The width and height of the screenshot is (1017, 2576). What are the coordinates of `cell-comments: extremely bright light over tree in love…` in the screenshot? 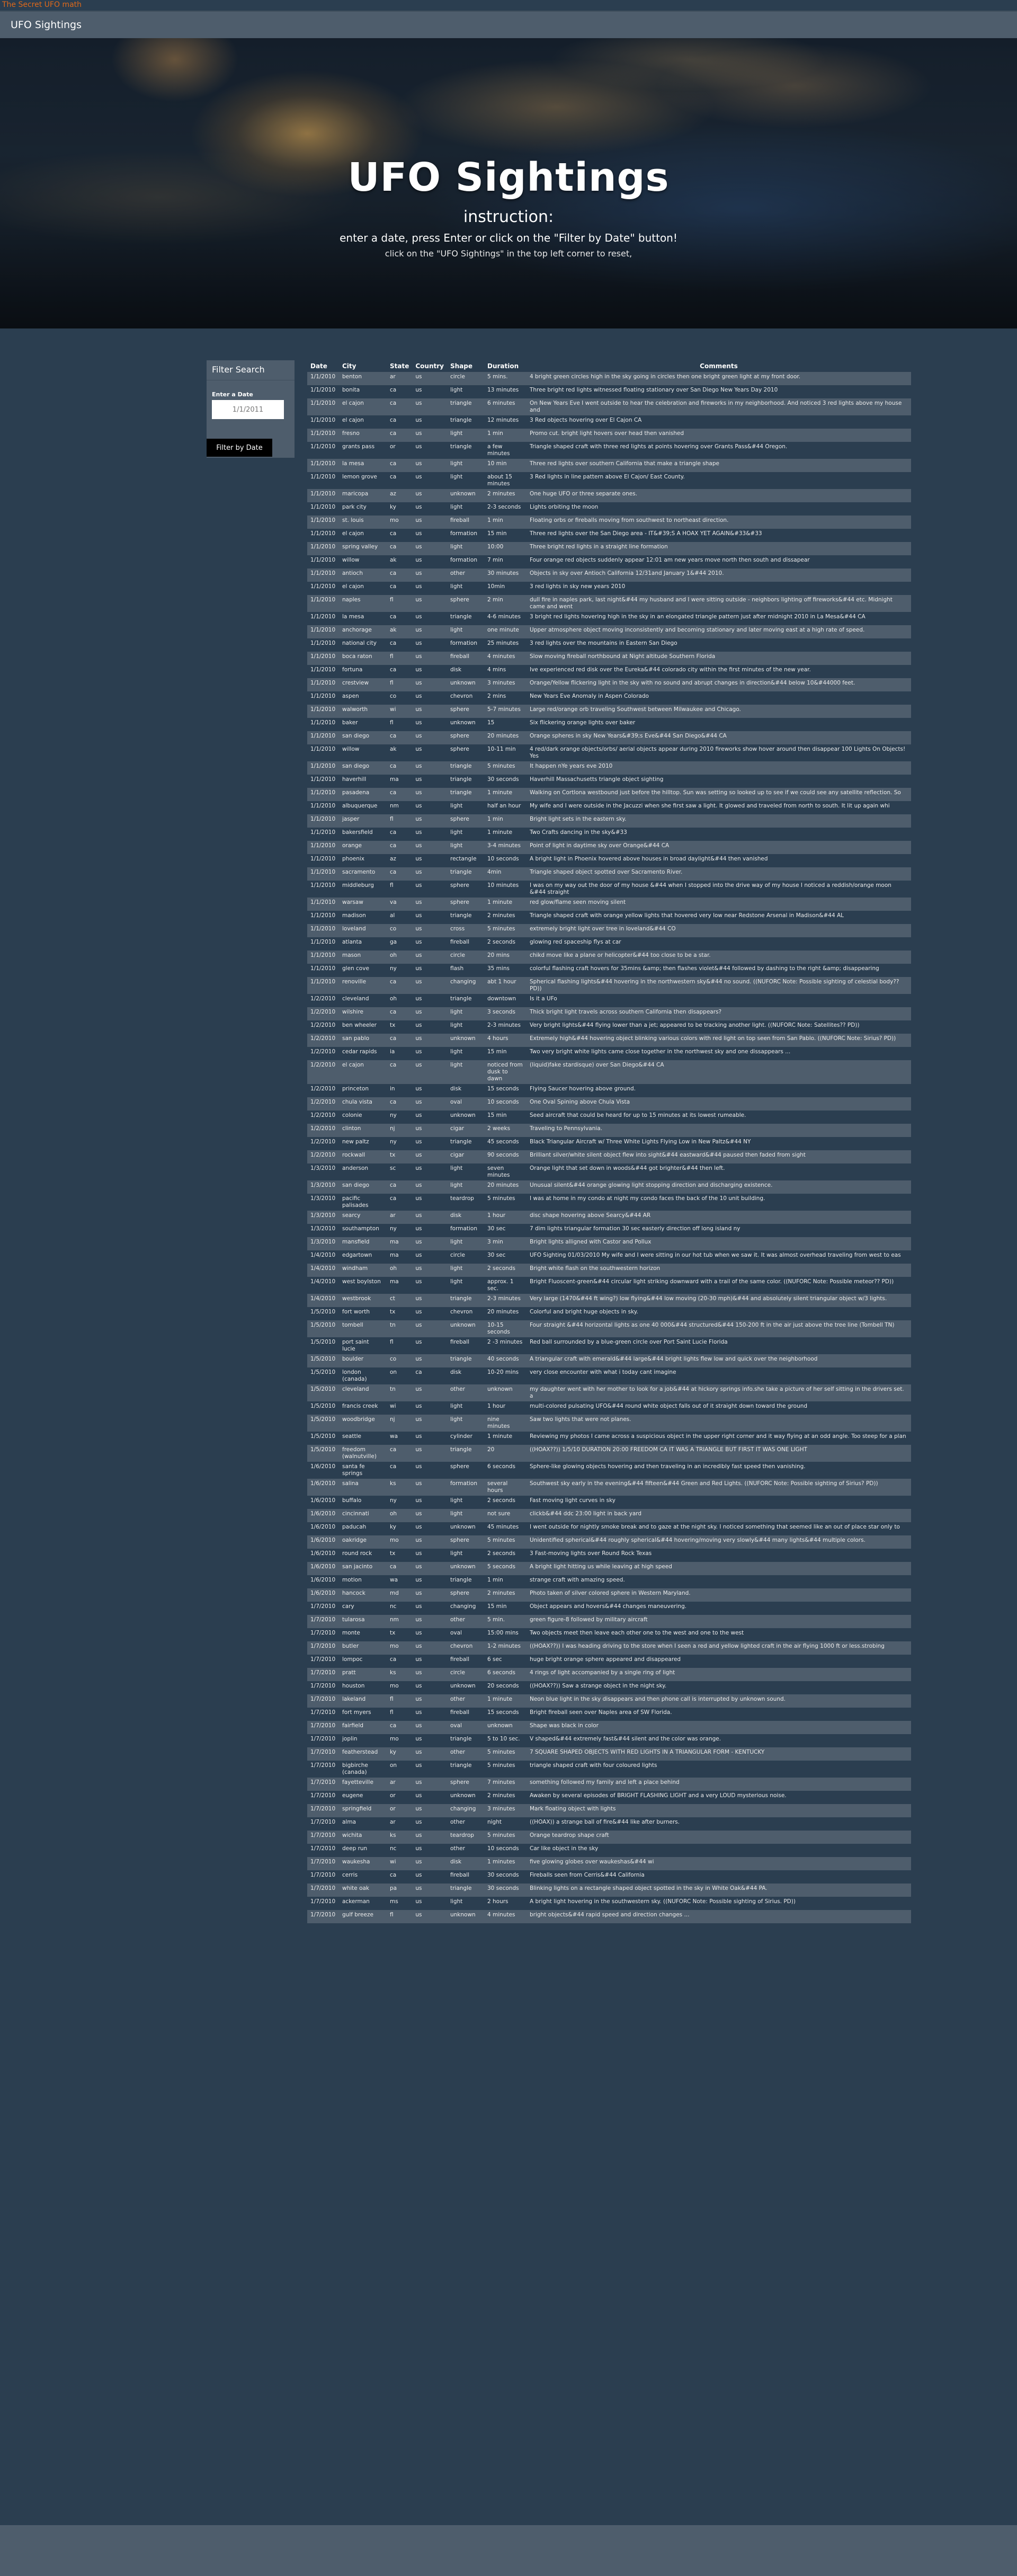 It's located at (718, 930).